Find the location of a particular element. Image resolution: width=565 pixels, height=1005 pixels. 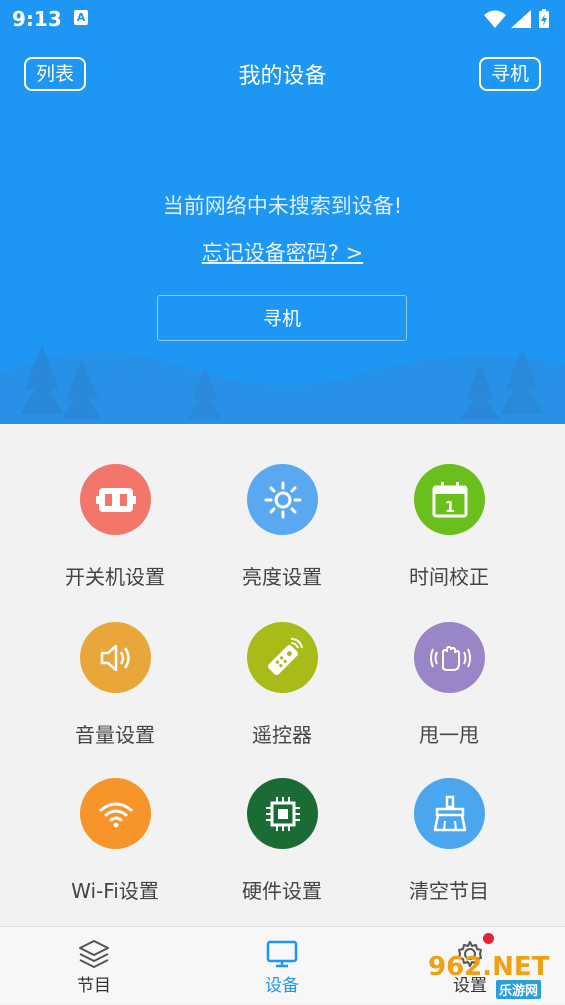

chip-icon is located at coordinates (282, 813).